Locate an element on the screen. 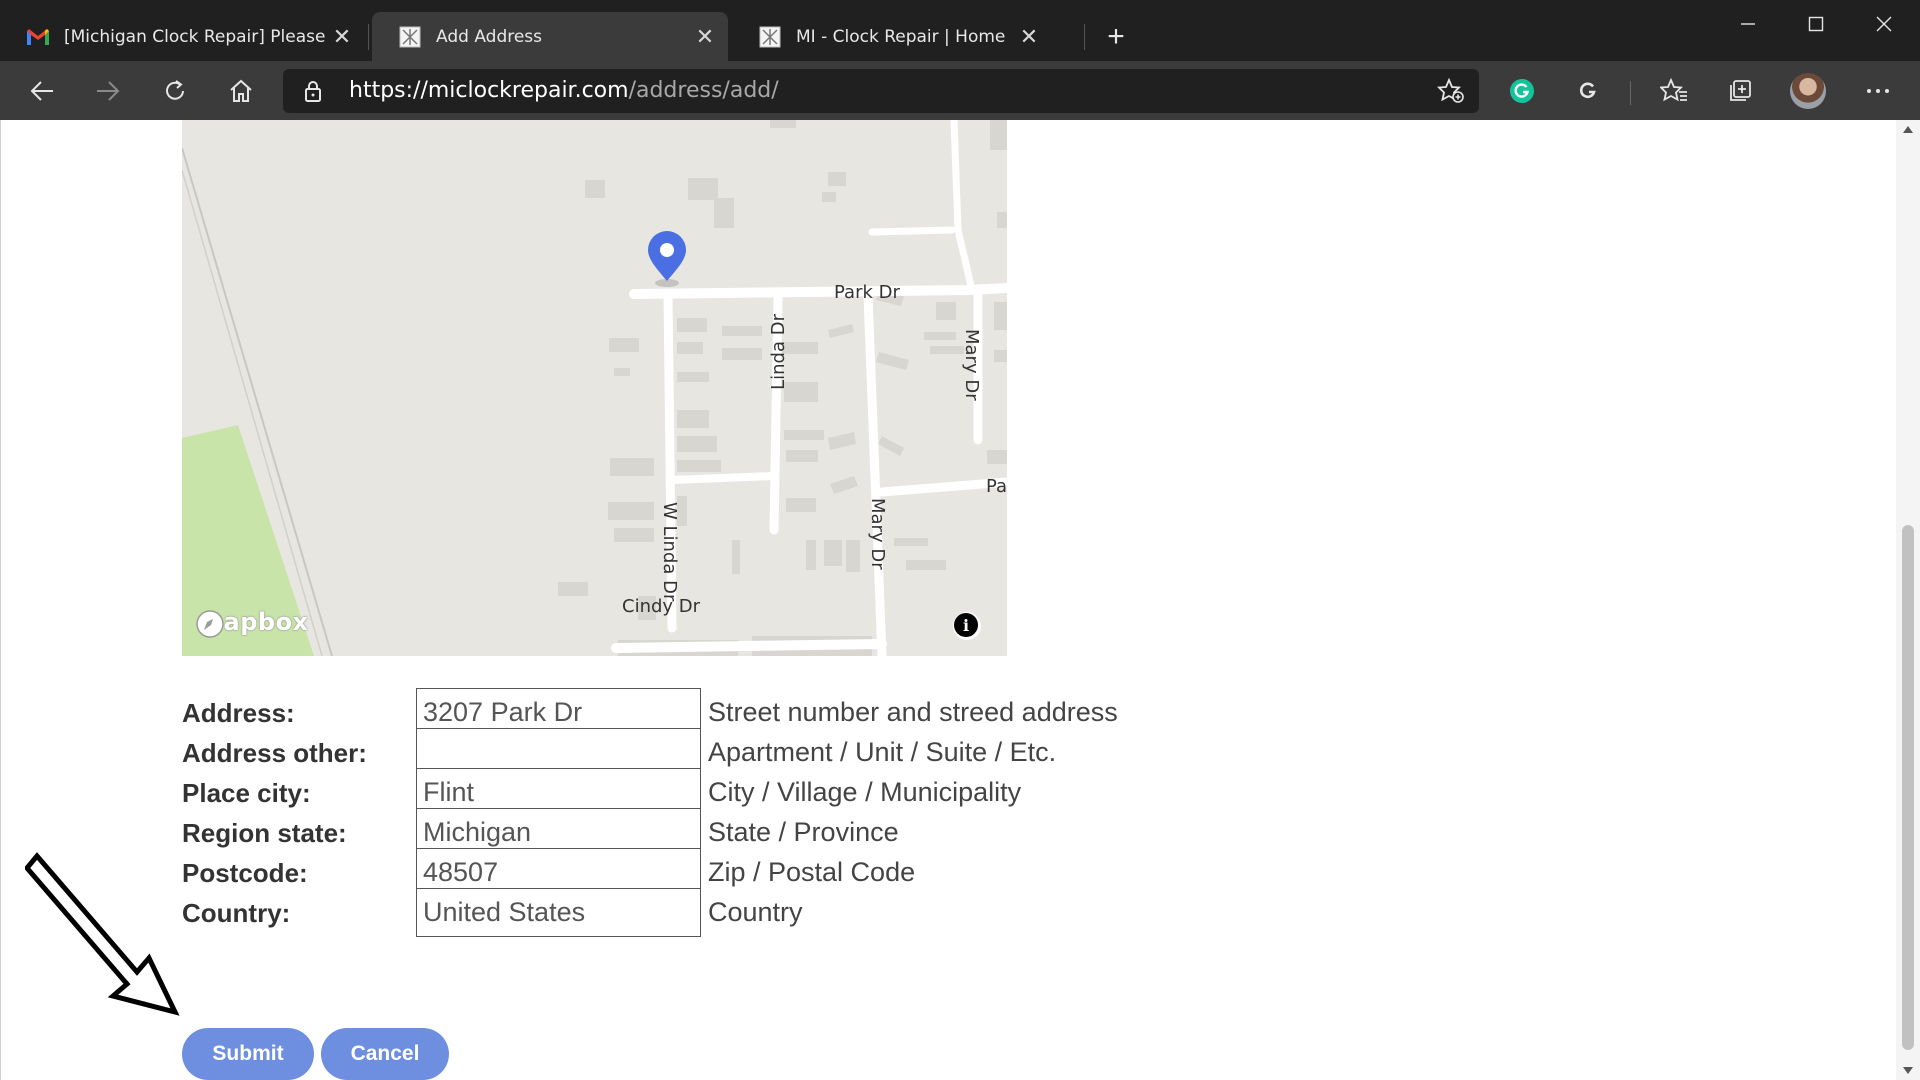  grammarly-g-icon is located at coordinates (1587, 90).